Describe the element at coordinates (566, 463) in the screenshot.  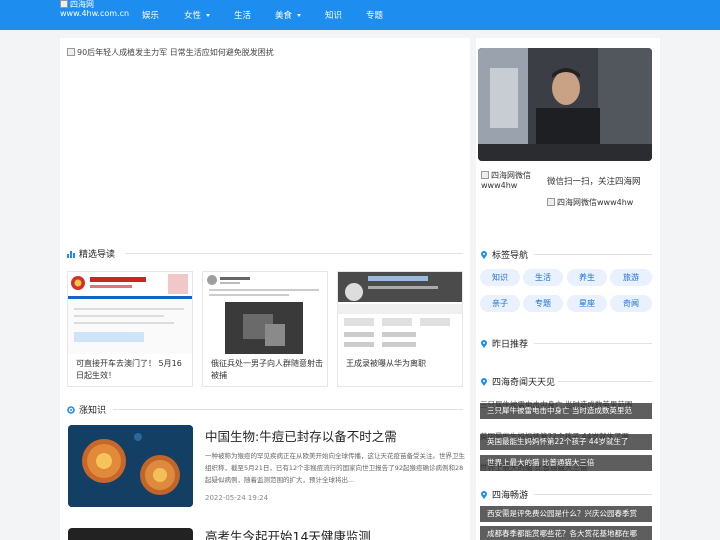
I see `wonder-item: 世界上最大的猫 比普通猫大三倍` at that location.